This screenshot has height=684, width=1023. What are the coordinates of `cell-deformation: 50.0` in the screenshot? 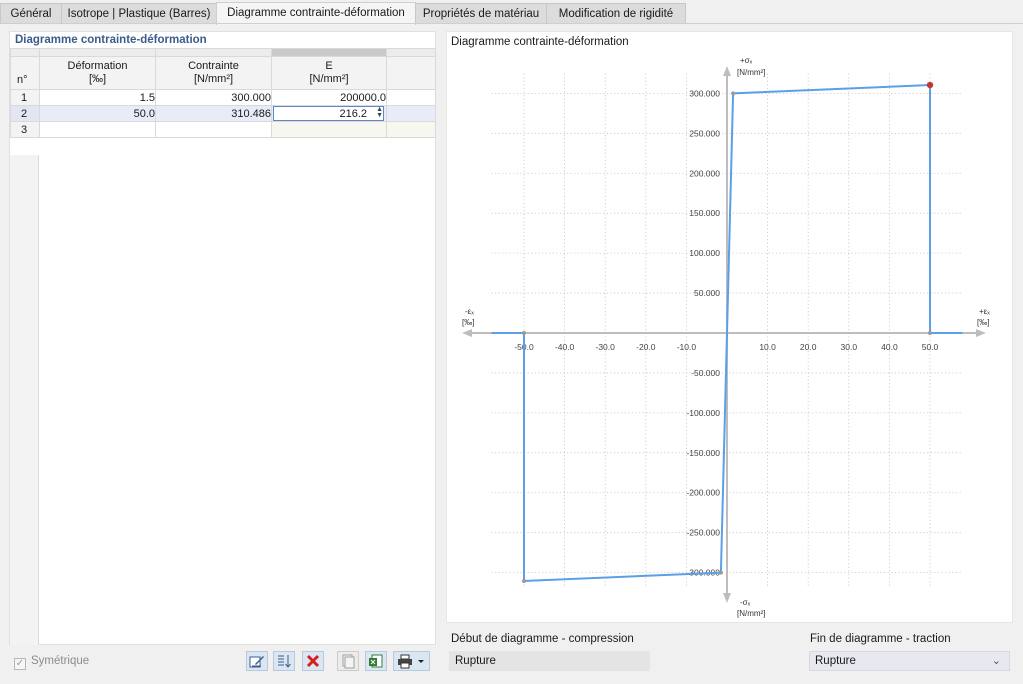 It's located at (97, 113).